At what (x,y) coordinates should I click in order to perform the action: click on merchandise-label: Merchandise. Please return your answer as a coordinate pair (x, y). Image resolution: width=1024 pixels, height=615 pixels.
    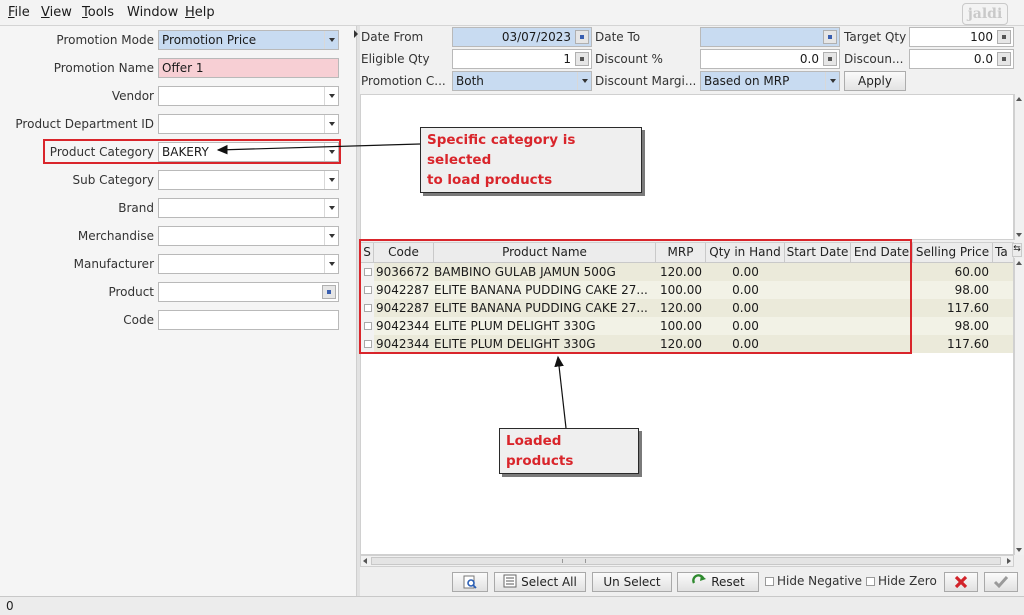
    Looking at the image, I should click on (115, 236).